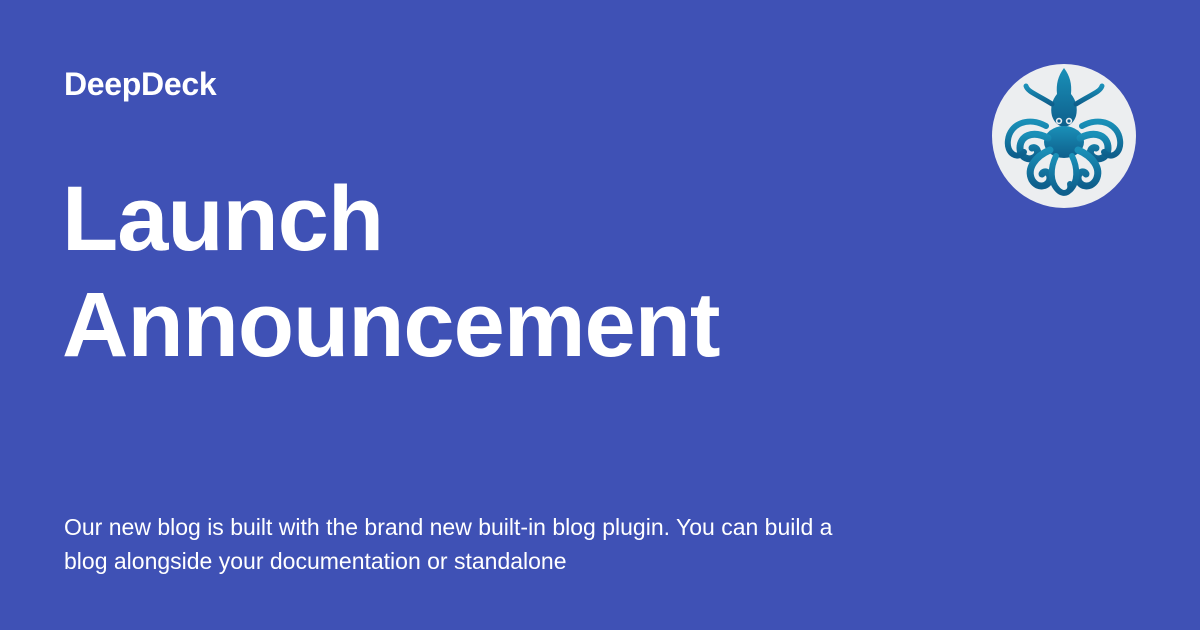 Image resolution: width=1200 pixels, height=630 pixels. I want to click on octopus-icon, so click(1064, 132).